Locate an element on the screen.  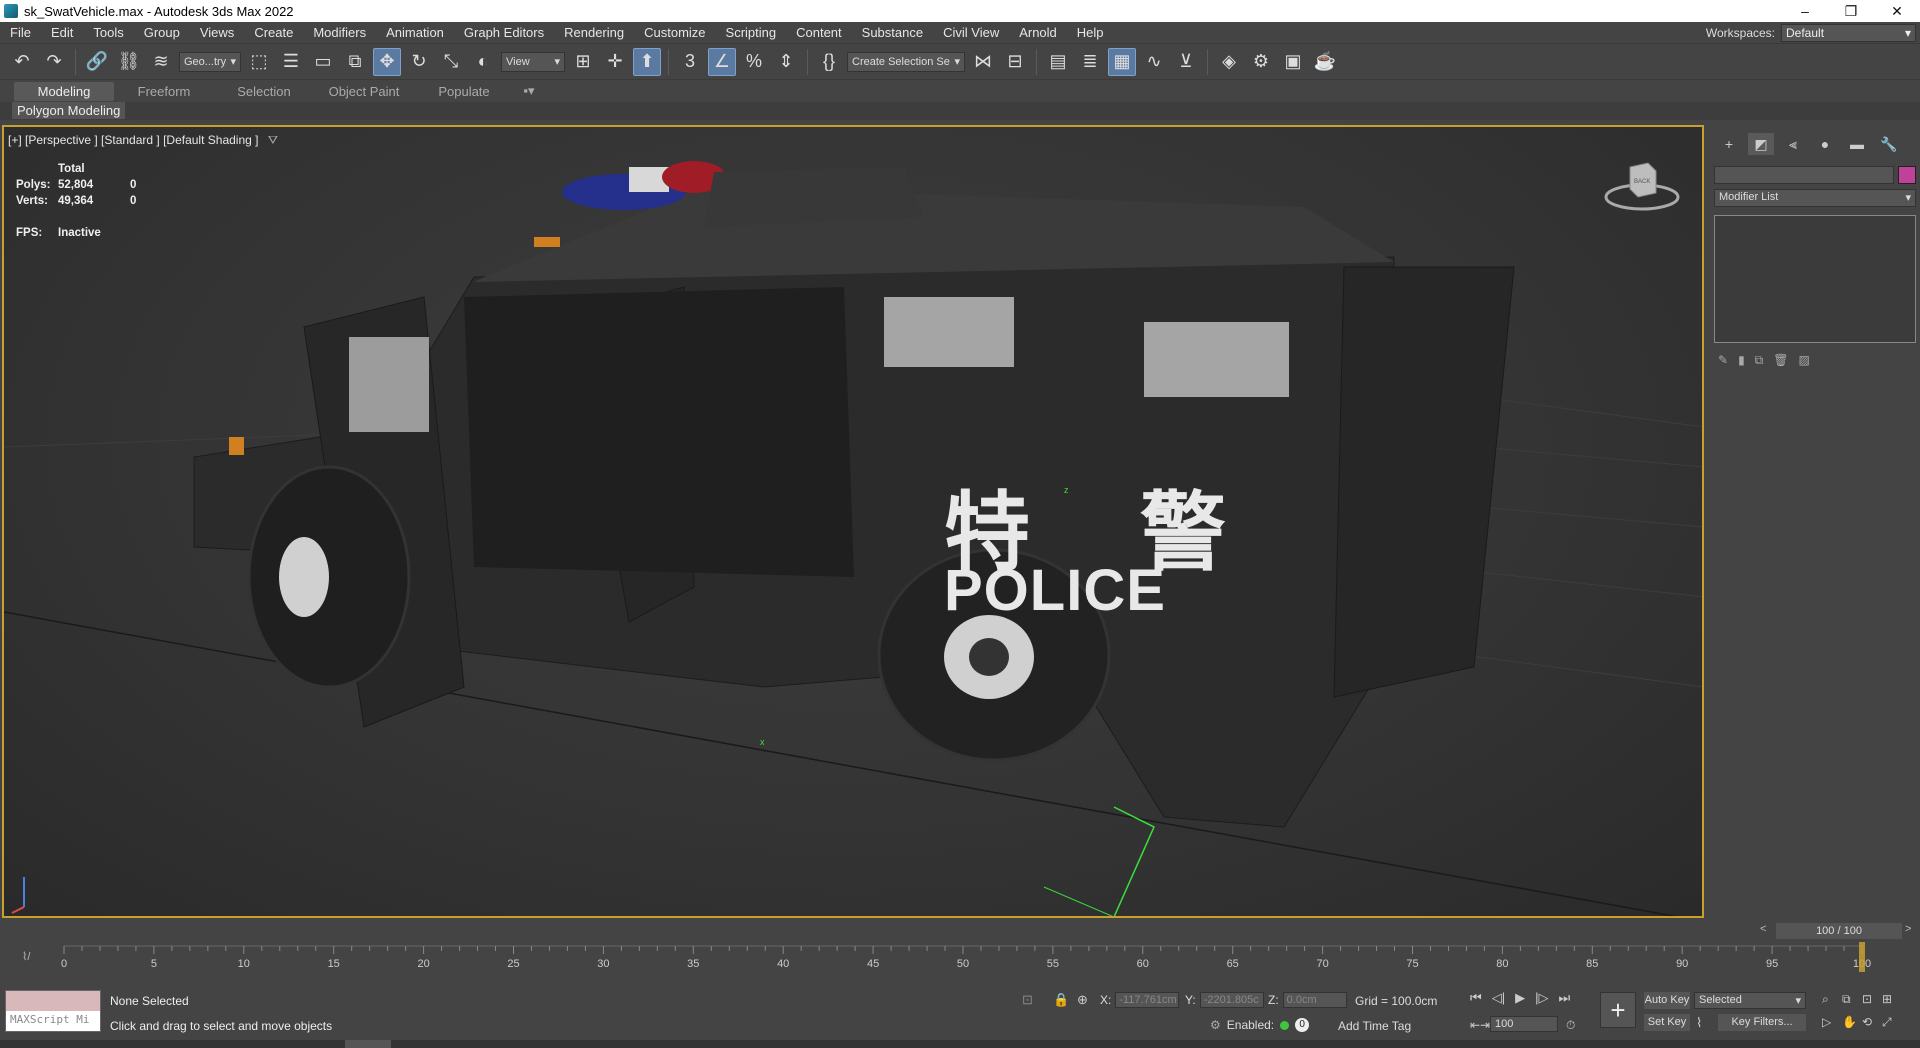
enabled-counter: 0 is located at coordinates (1302, 1025).